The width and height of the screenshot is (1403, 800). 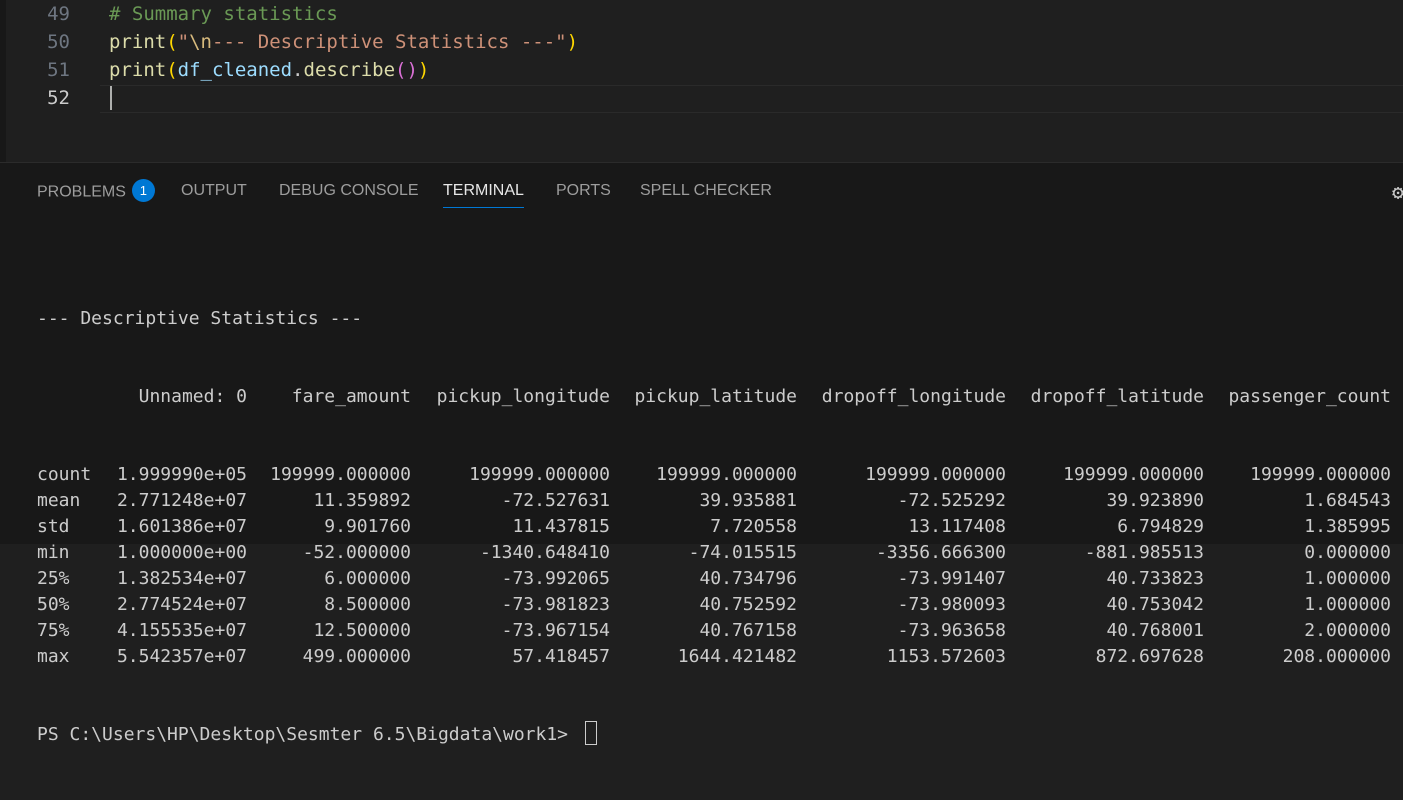 I want to click on column-header: pickup_latitude, so click(x=715, y=396).